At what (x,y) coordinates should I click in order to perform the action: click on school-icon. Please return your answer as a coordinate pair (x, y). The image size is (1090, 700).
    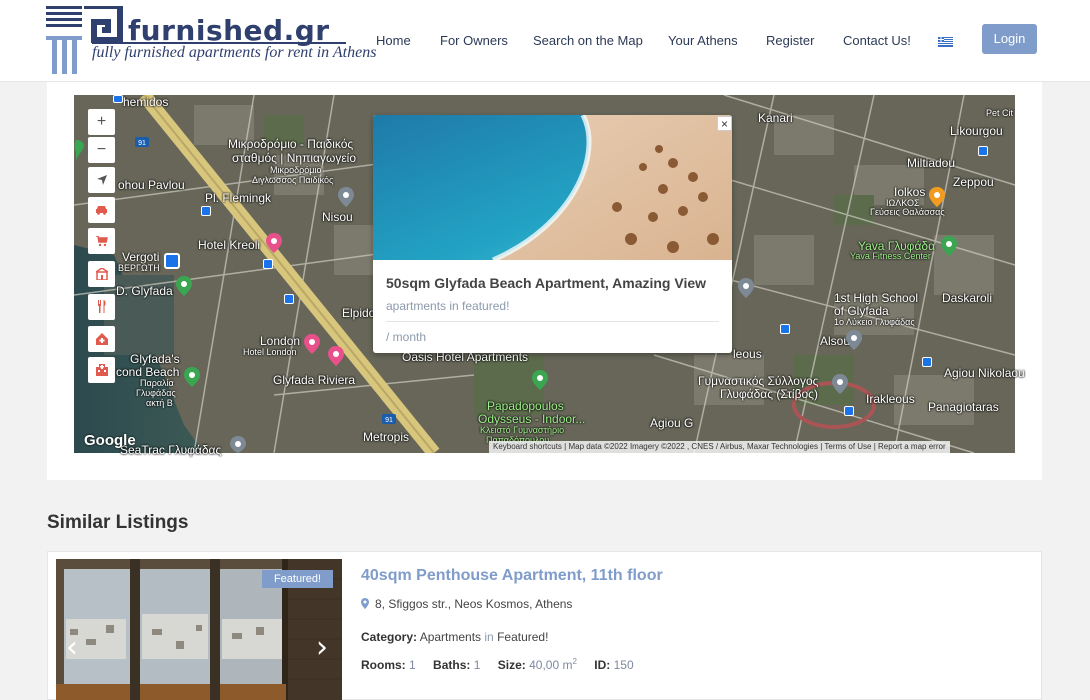
    Looking at the image, I should click on (101, 274).